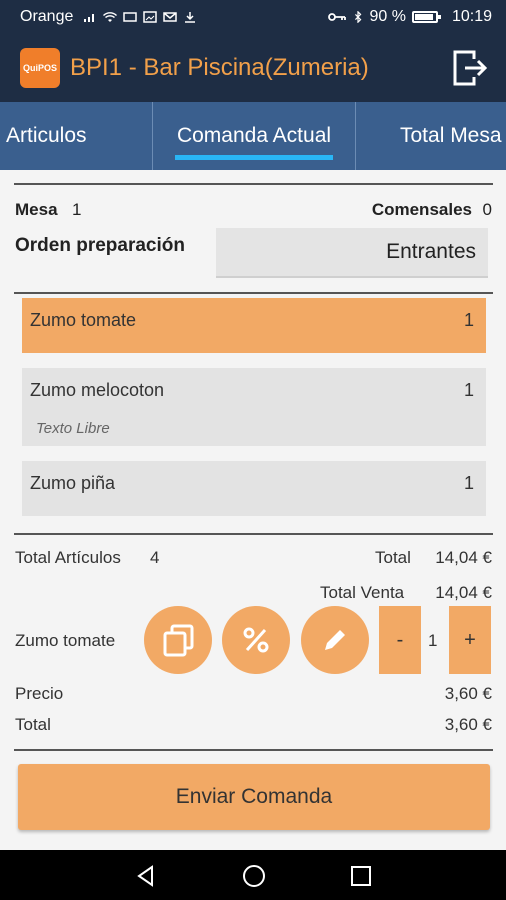  Describe the element at coordinates (219, 67) in the screenshot. I see `app-title: BPI1 - Bar Piscina(Zumeria)` at that location.